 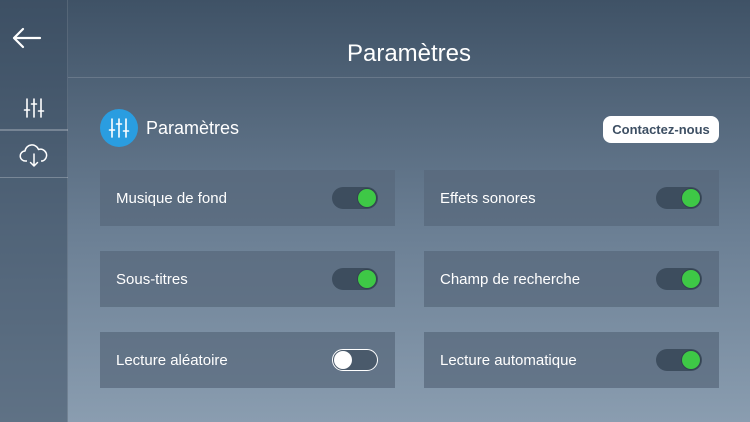 I want to click on setting-label: Lecture aléatoire, so click(x=172, y=360).